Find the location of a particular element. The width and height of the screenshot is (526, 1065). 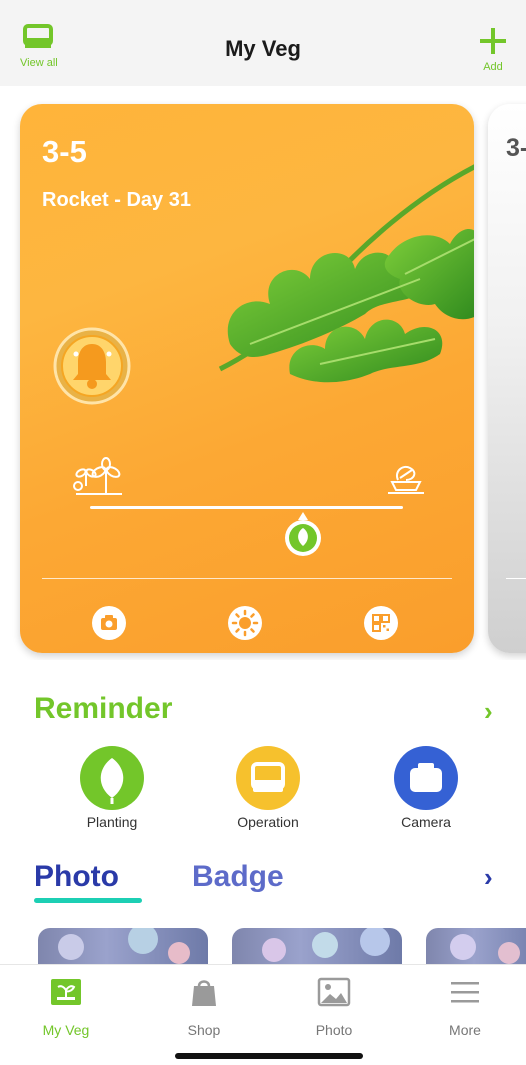

card-camera-button is located at coordinates (109, 623).